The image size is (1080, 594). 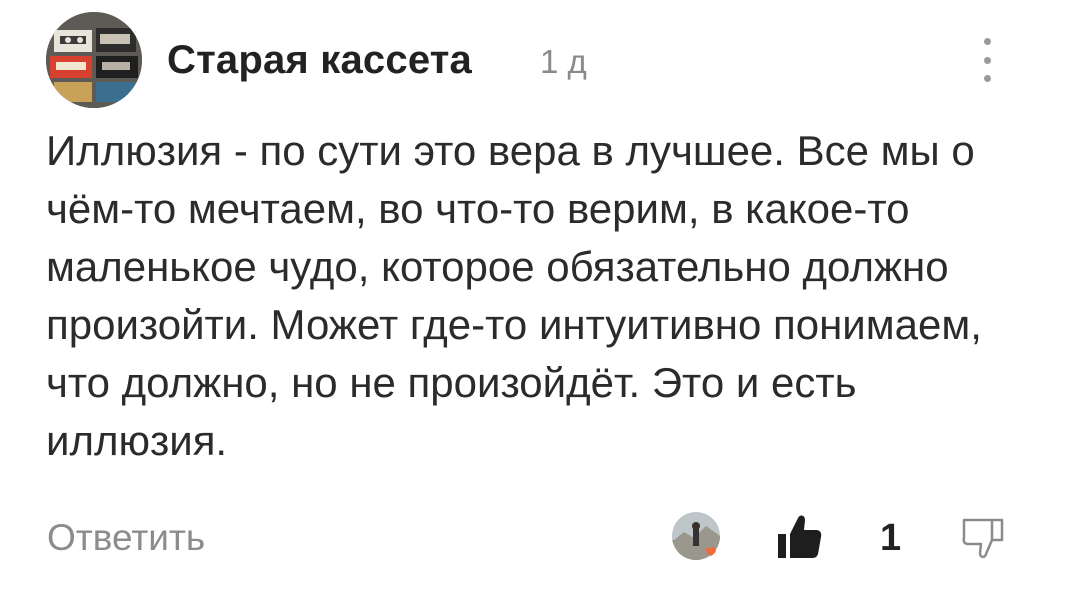 I want to click on comment-timestamp: 1 д, so click(x=563, y=61).